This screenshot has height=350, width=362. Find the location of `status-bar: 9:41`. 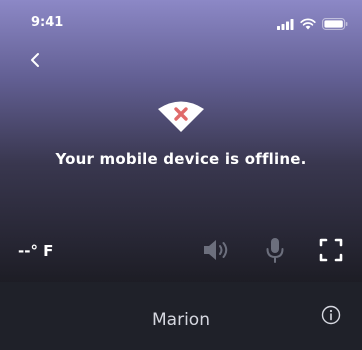

status-bar: 9:41 is located at coordinates (181, 23).